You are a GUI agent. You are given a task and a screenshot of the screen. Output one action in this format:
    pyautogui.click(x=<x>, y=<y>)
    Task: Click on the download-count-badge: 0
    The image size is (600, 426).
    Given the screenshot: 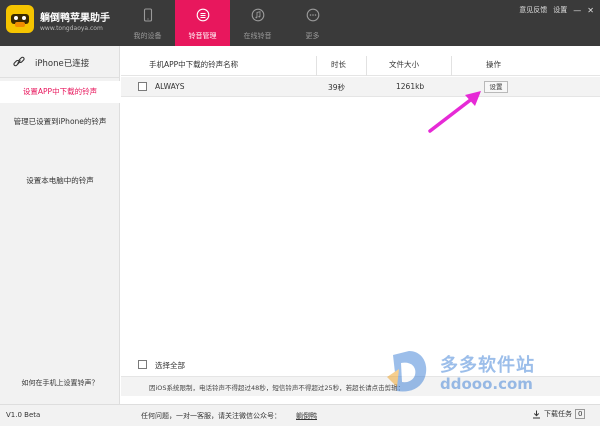 What is the action you would take?
    pyautogui.click(x=580, y=414)
    